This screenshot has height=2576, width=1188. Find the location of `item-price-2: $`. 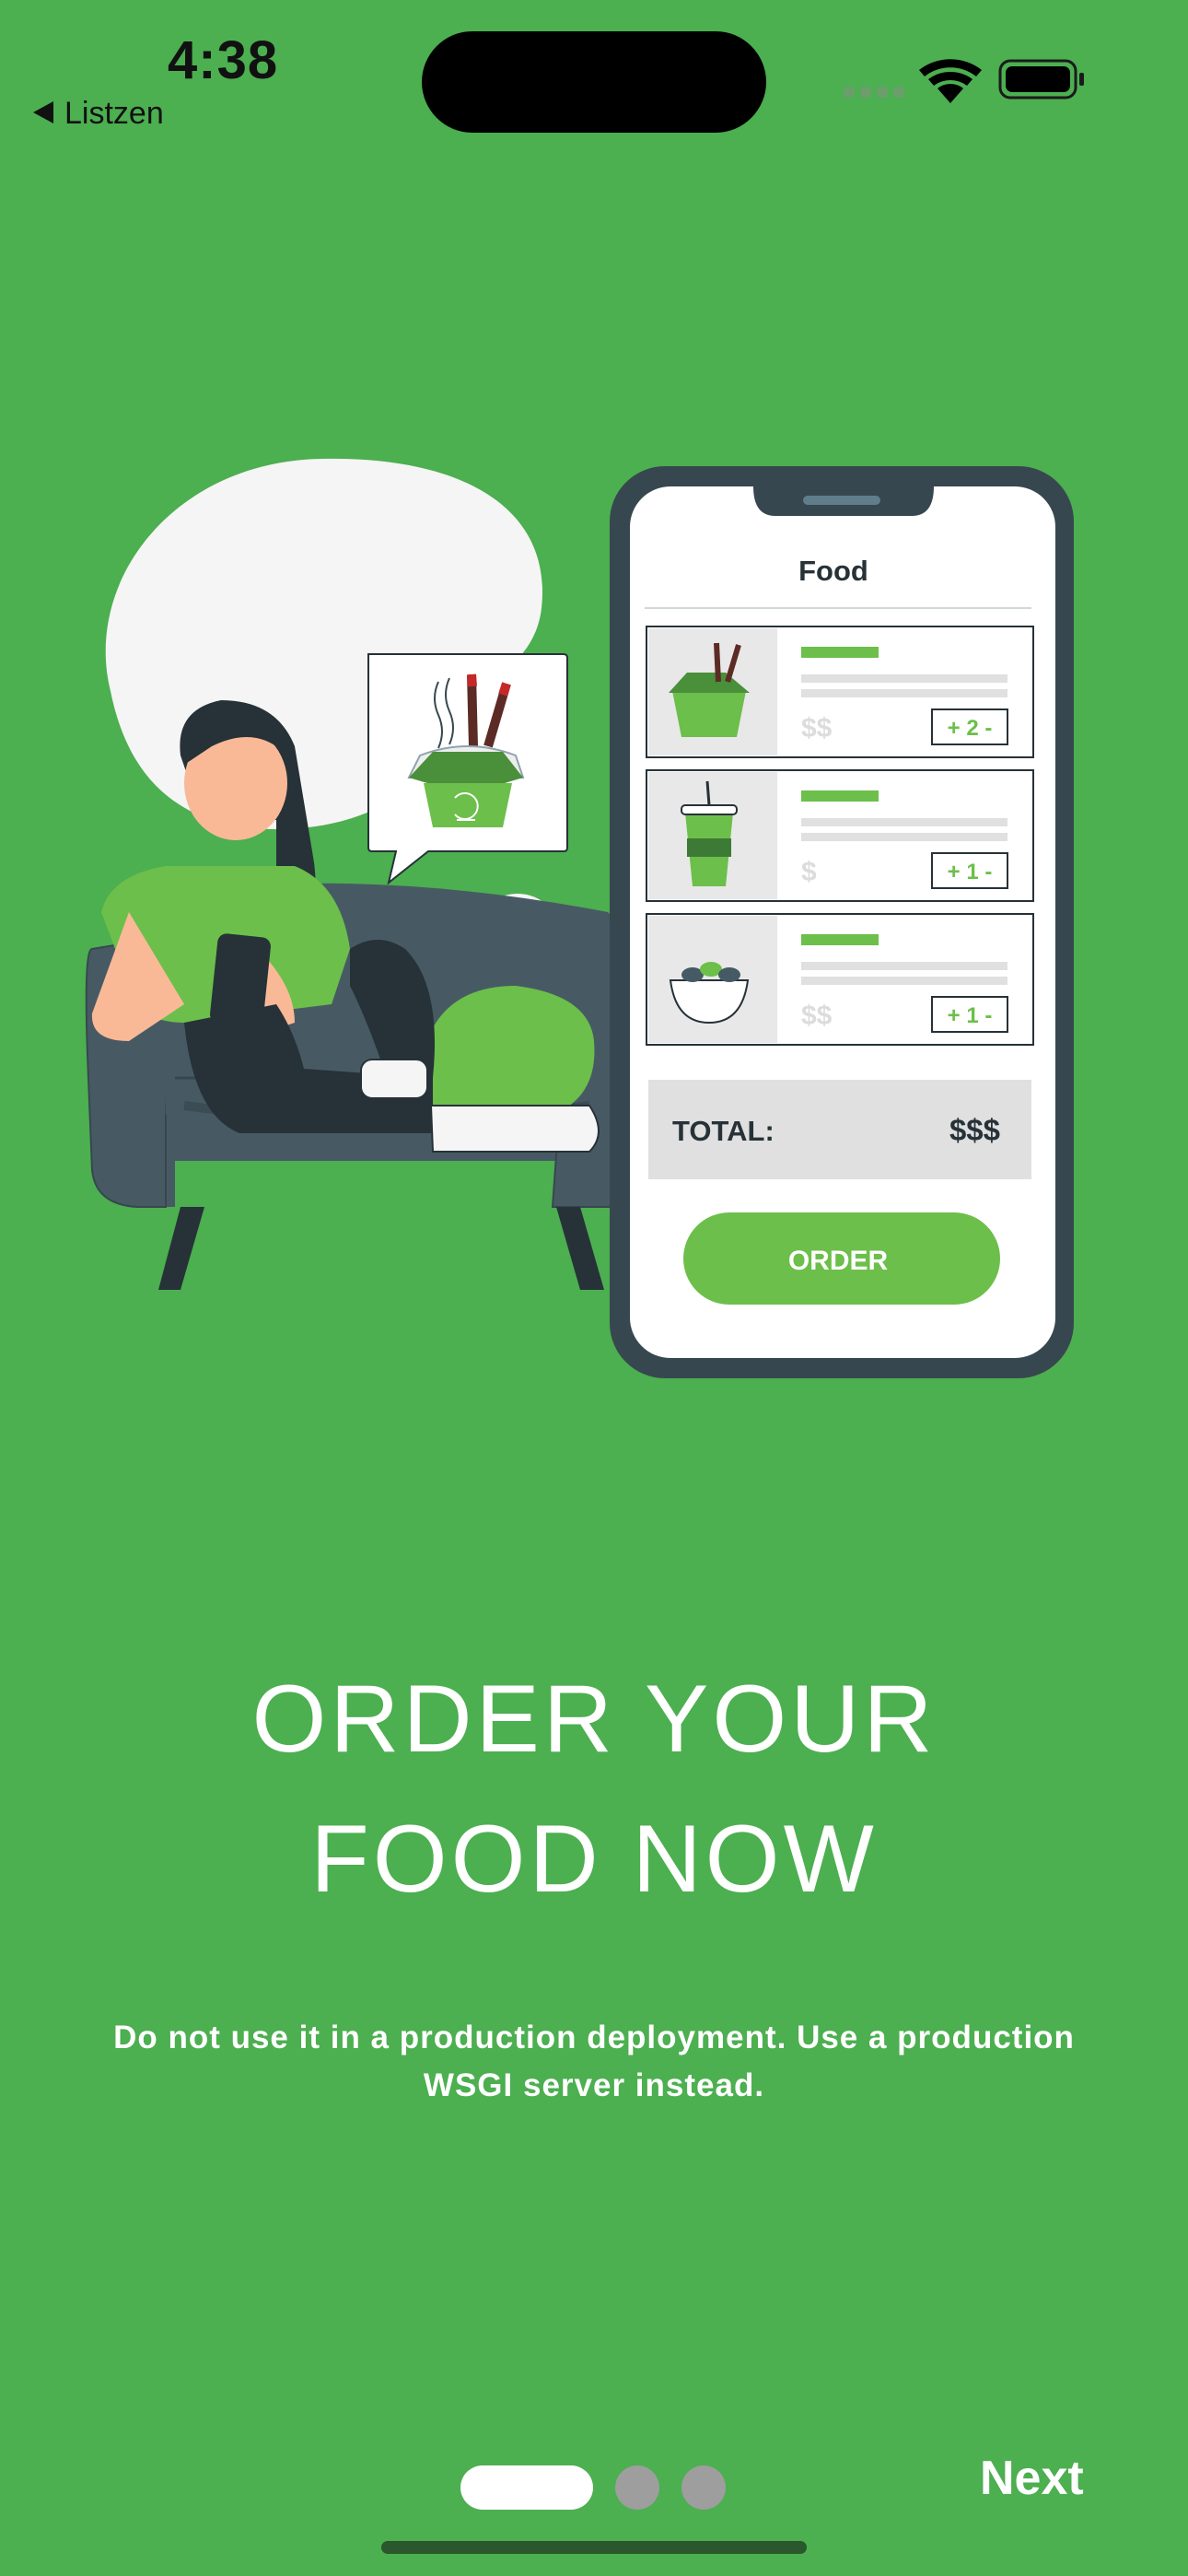

item-price-2: $ is located at coordinates (809, 872).